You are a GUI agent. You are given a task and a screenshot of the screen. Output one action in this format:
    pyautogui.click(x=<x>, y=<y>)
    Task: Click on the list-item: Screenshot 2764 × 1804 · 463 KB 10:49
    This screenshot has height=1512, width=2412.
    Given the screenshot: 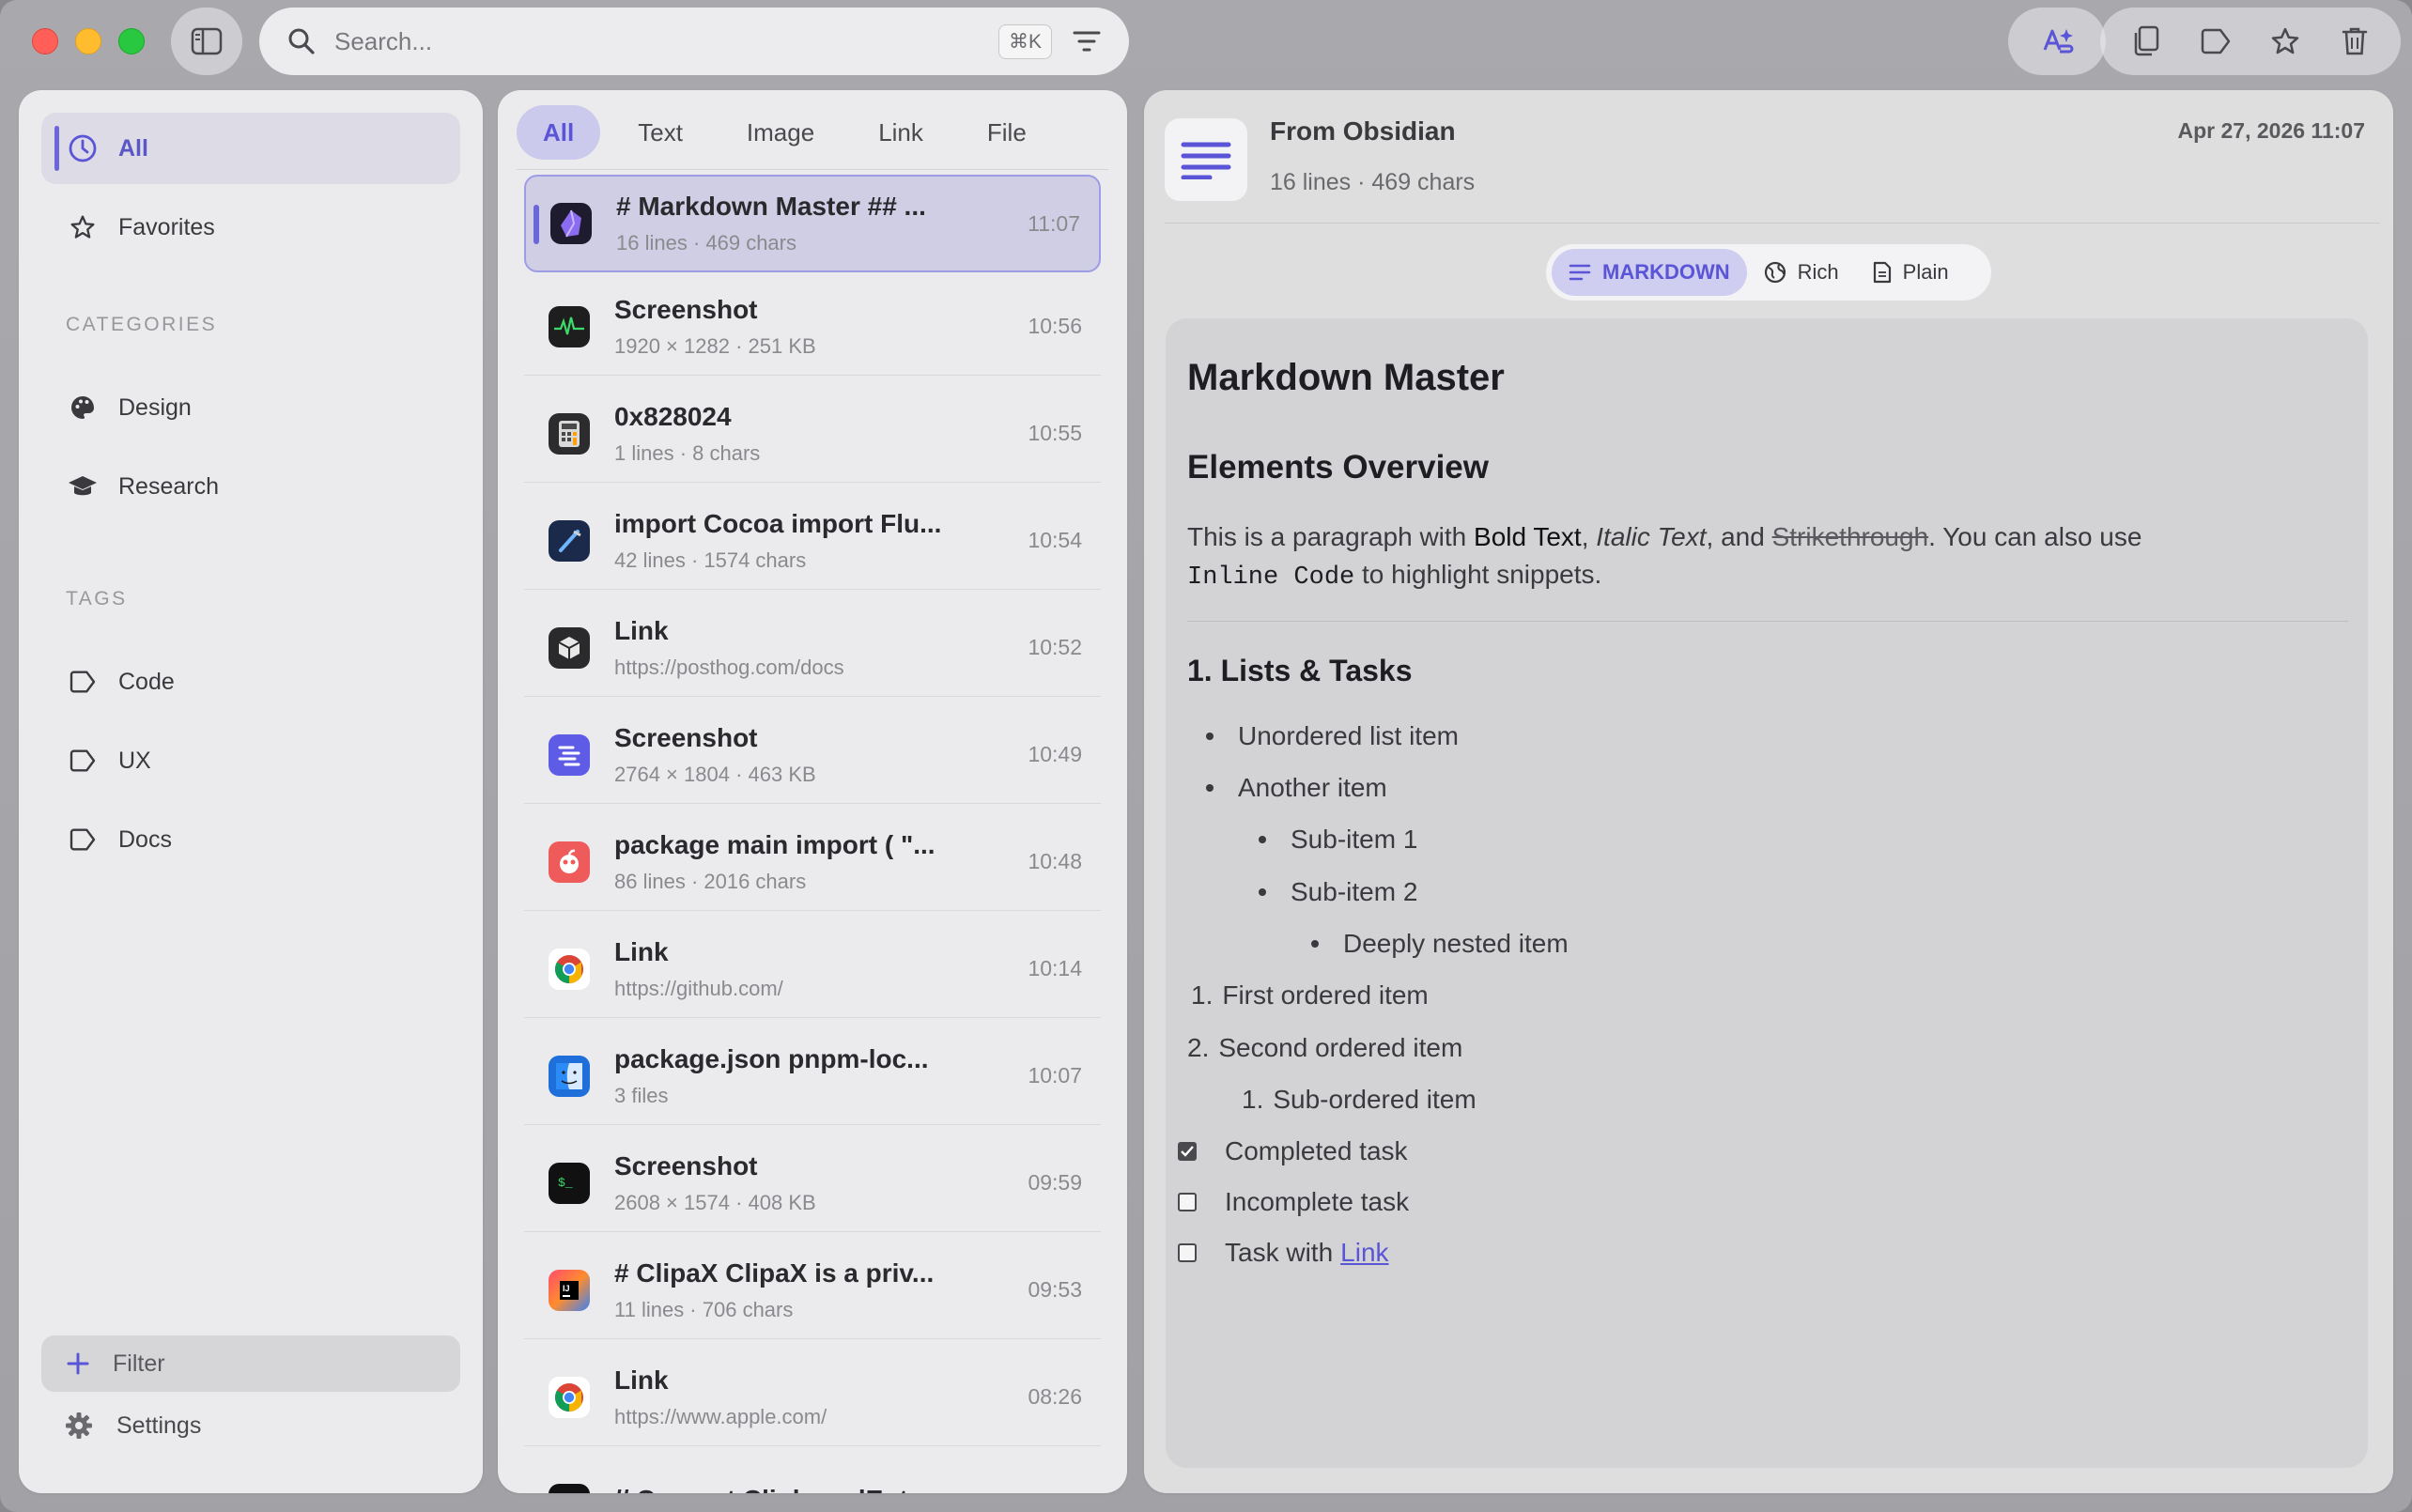 What is the action you would take?
    pyautogui.click(x=812, y=755)
    